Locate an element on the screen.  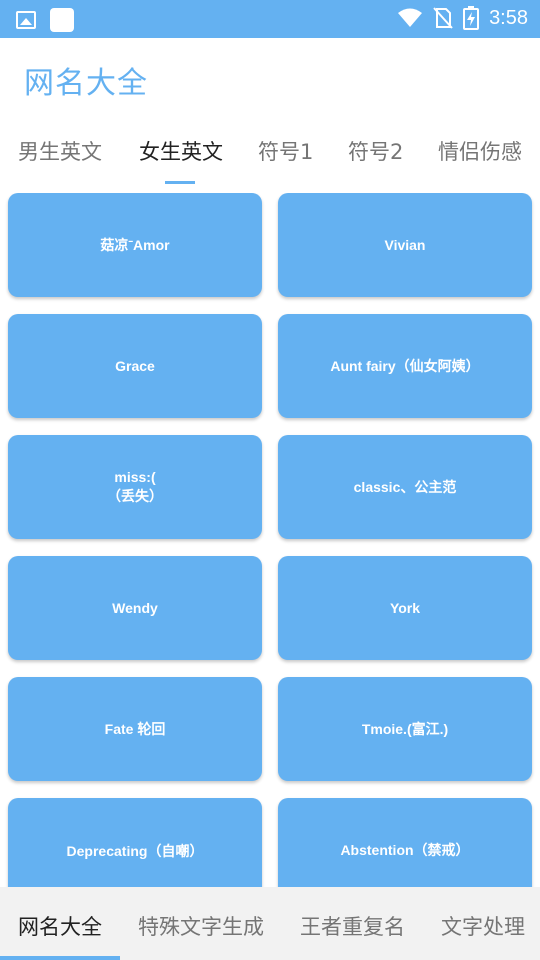
name-card: Deprecating（自嘲） is located at coordinates (135, 842).